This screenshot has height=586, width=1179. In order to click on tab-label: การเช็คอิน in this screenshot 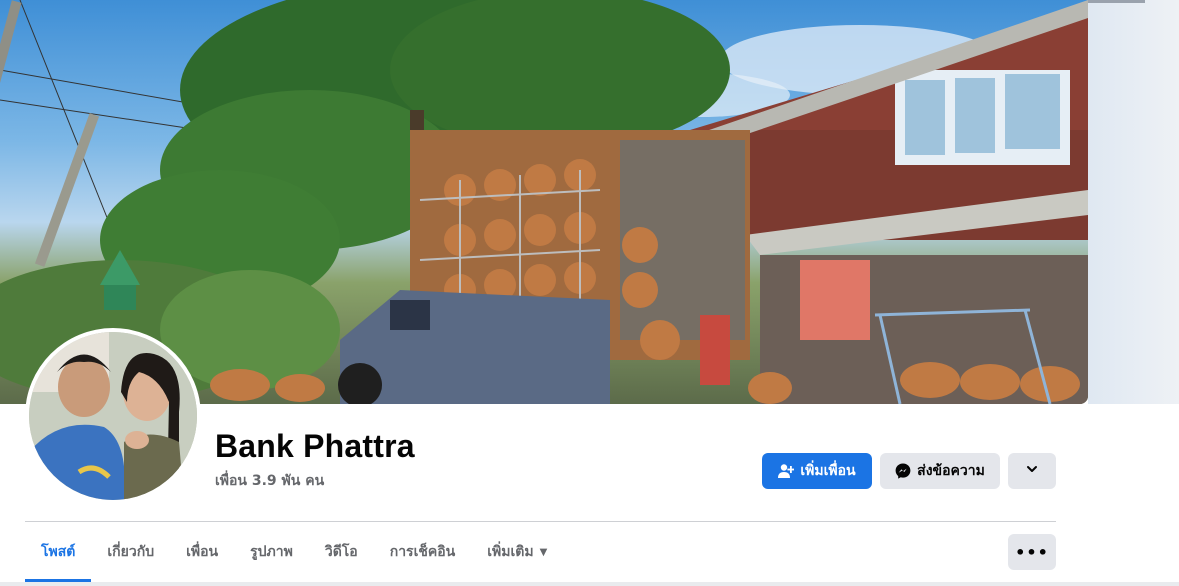, I will do `click(422, 552)`.